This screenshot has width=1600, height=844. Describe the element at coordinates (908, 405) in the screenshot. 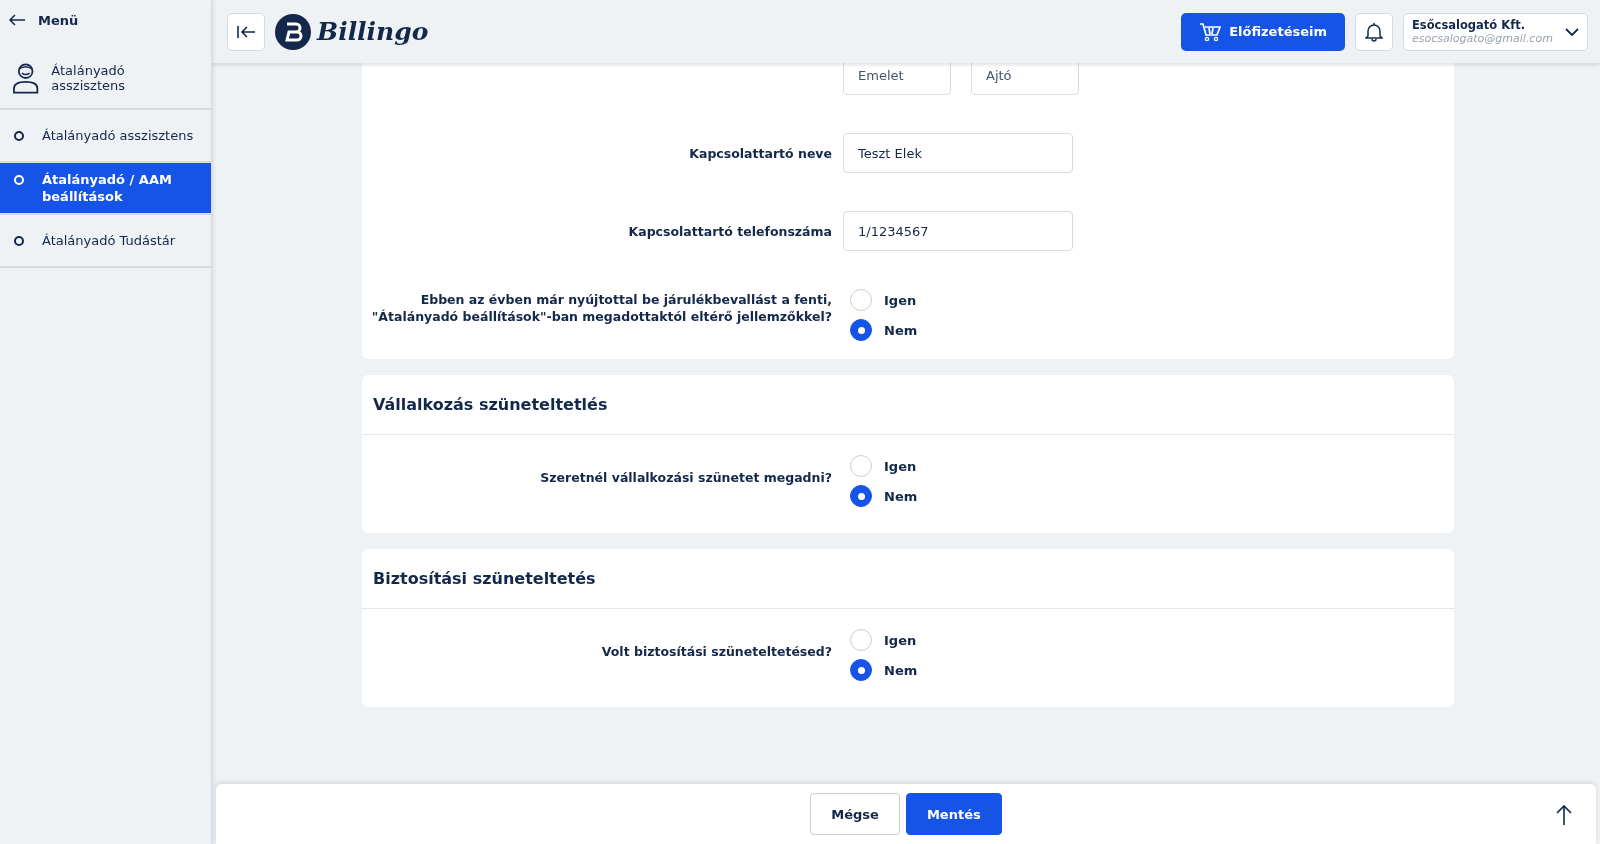

I see `section-title: Vállalkozás szüneteltetlés` at that location.